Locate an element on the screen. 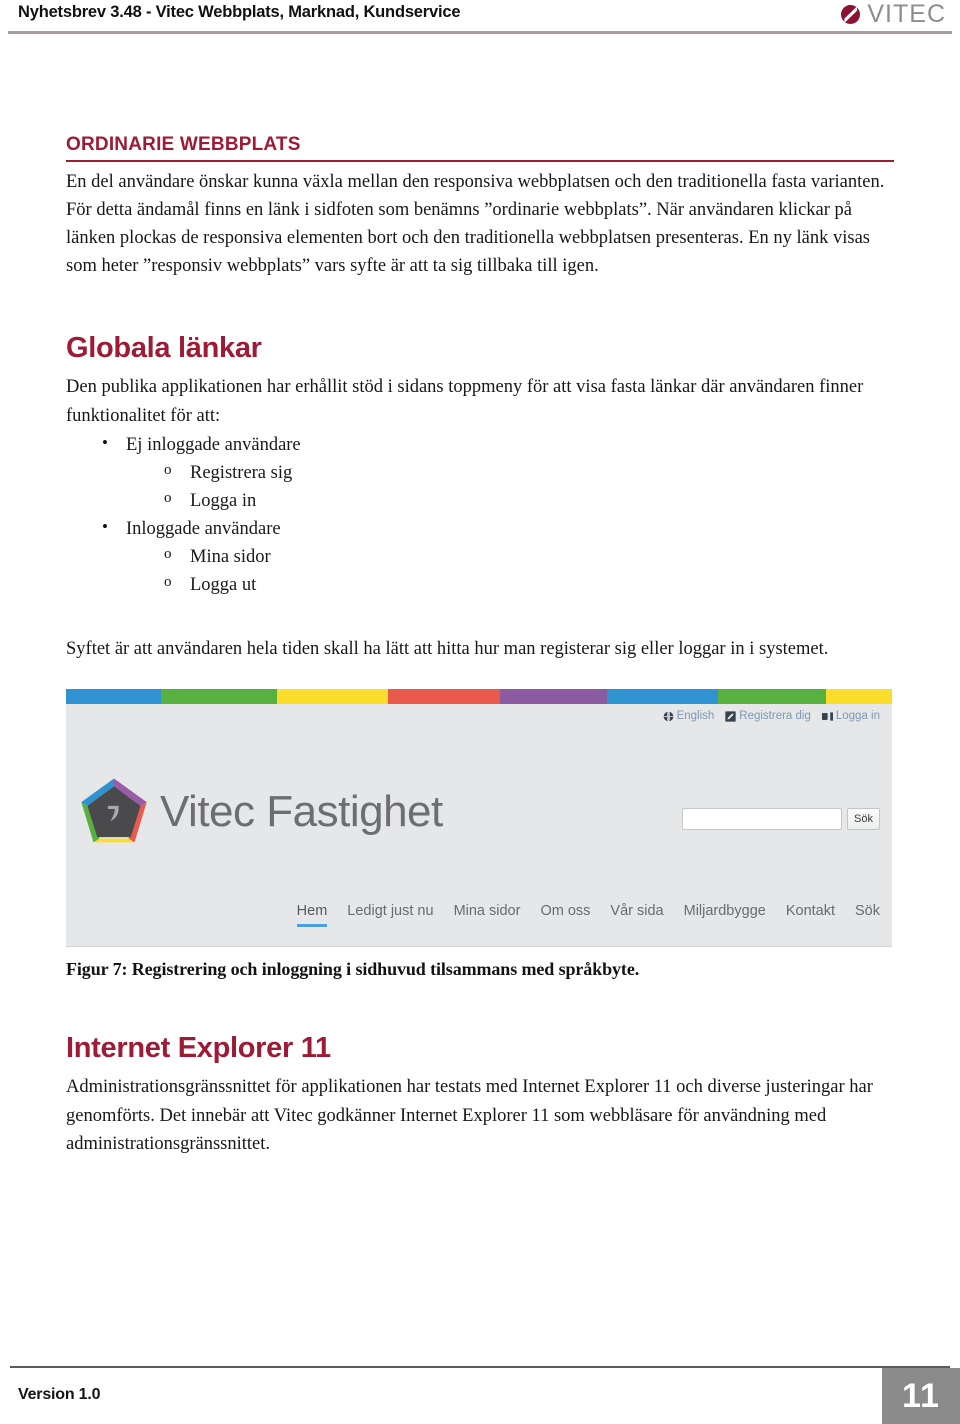 This screenshot has width=960, height=1424. nav-item-vår-sida: Vår sida is located at coordinates (636, 913).